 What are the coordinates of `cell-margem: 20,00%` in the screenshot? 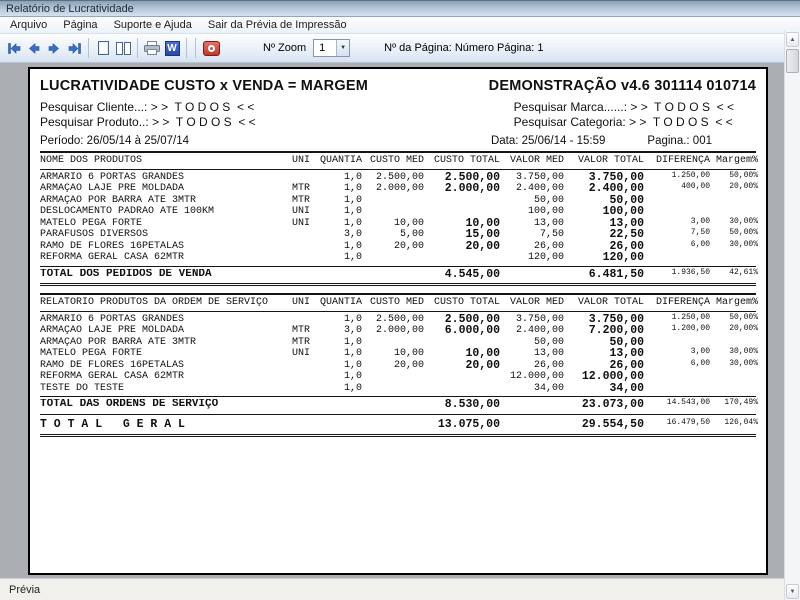 It's located at (743, 328).